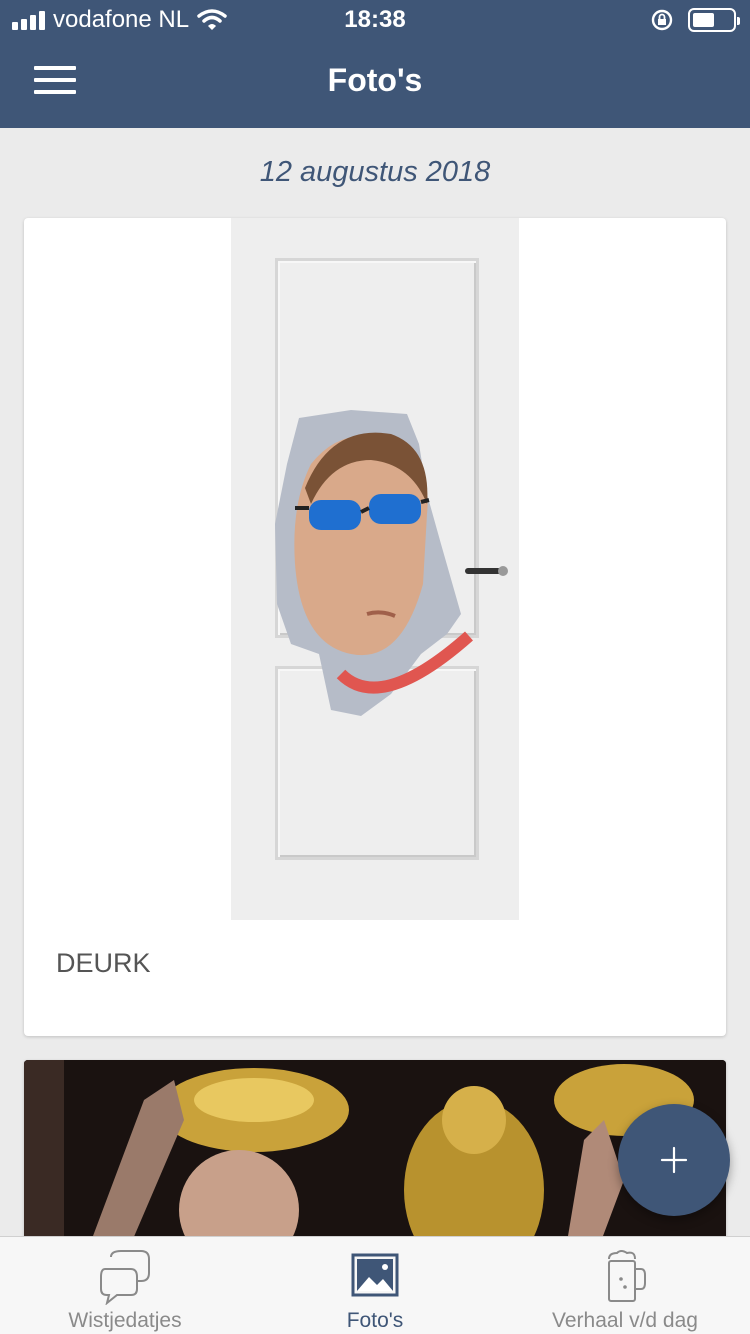 The image size is (750, 1334). Describe the element at coordinates (625, 1320) in the screenshot. I see `tab-label: Verhaal v/d dag` at that location.